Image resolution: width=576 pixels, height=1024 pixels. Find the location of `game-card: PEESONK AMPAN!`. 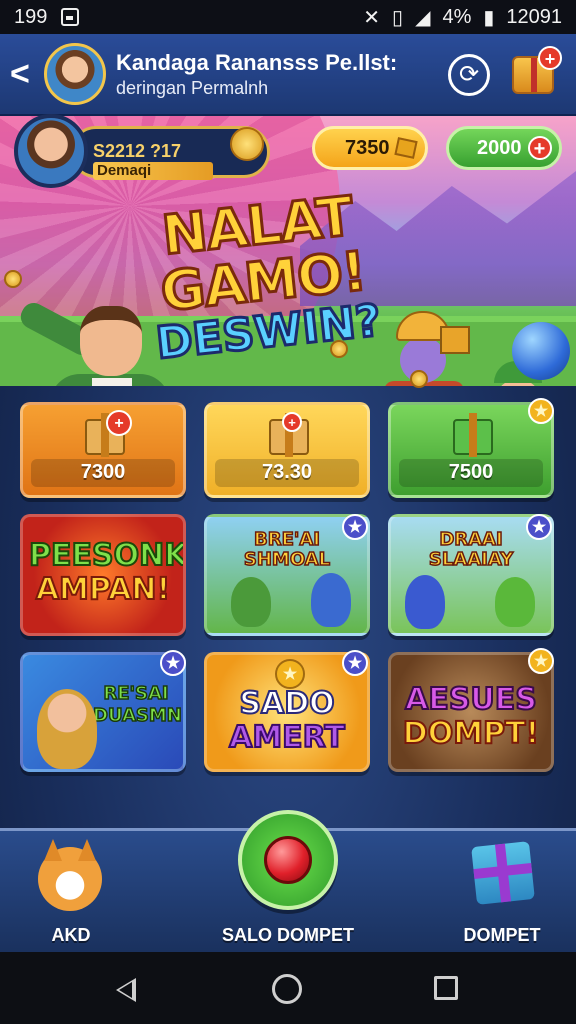

game-card: PEESONK AMPAN! is located at coordinates (103, 575).